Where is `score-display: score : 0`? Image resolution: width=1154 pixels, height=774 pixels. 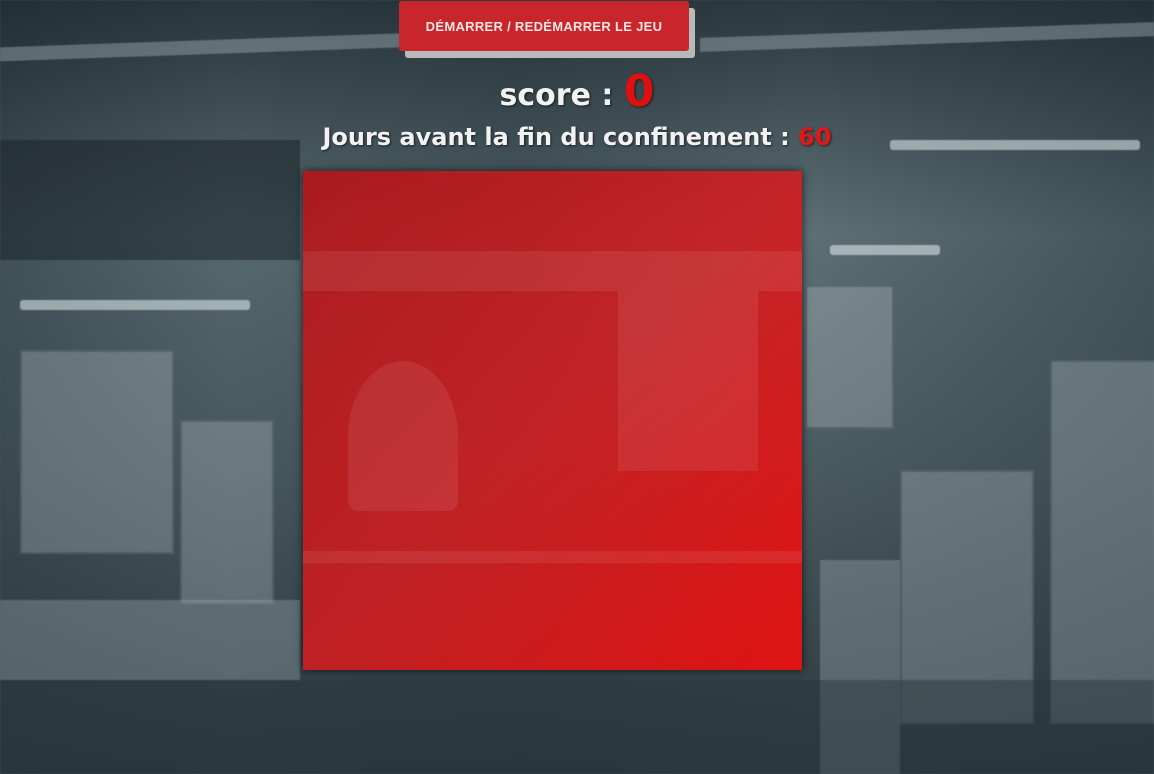 score-display: score : 0 is located at coordinates (577, 91).